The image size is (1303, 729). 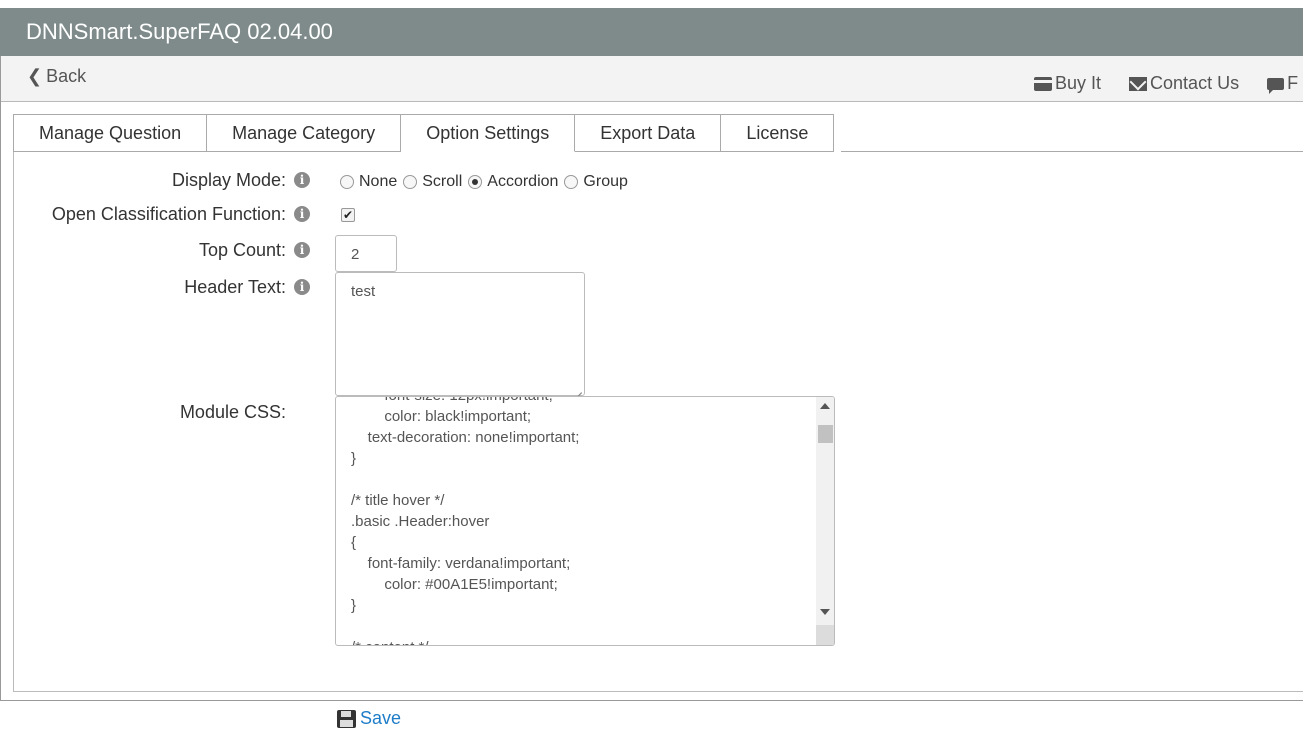 I want to click on header-text-label: Header Text:, so click(x=235, y=287).